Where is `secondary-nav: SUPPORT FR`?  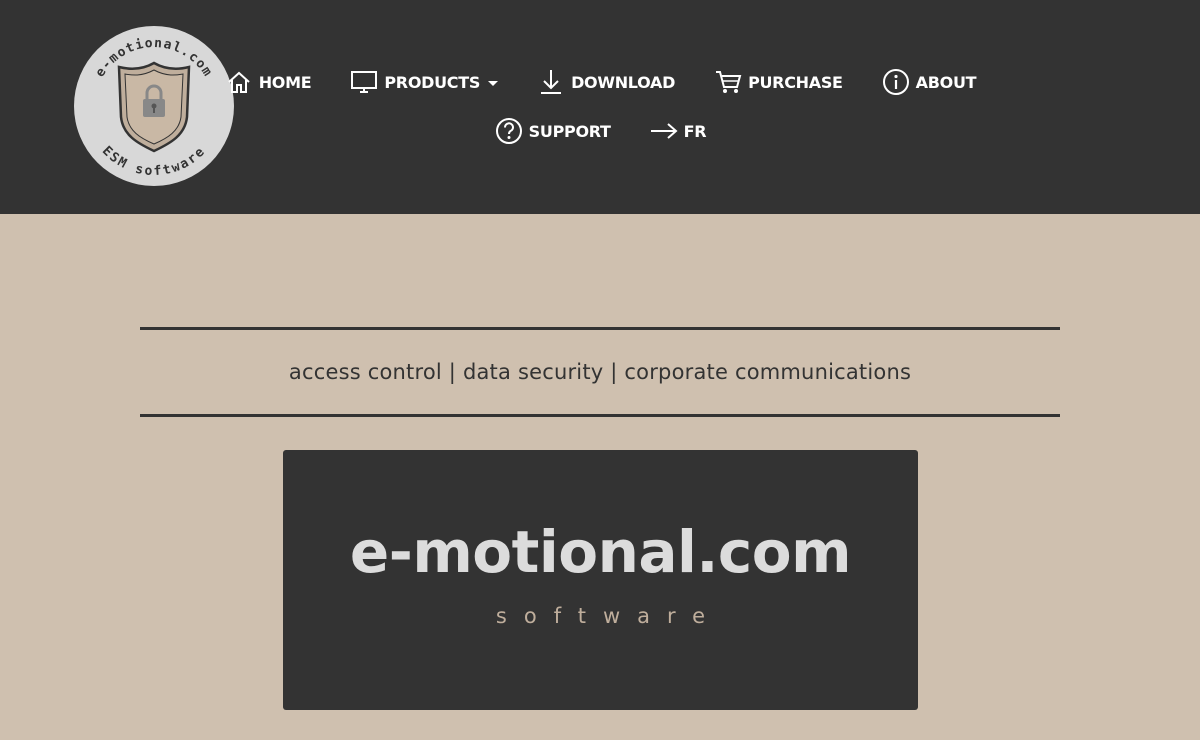
secondary-nav: SUPPORT FR is located at coordinates (600, 131).